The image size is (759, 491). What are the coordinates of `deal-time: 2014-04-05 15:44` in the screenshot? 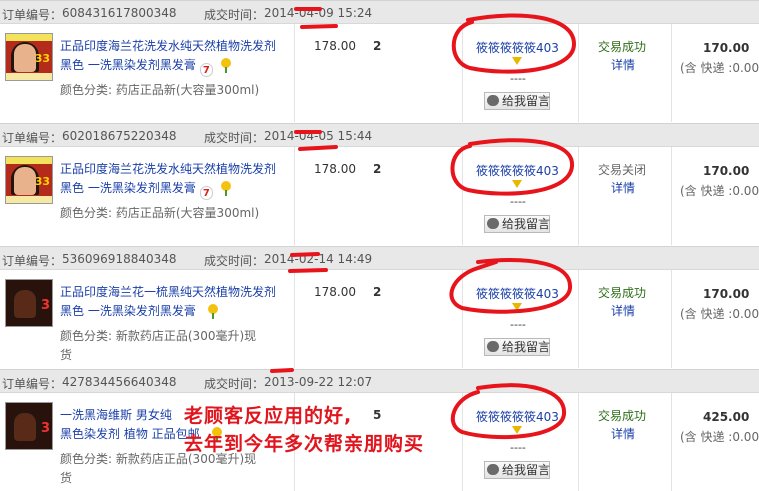 It's located at (318, 136).